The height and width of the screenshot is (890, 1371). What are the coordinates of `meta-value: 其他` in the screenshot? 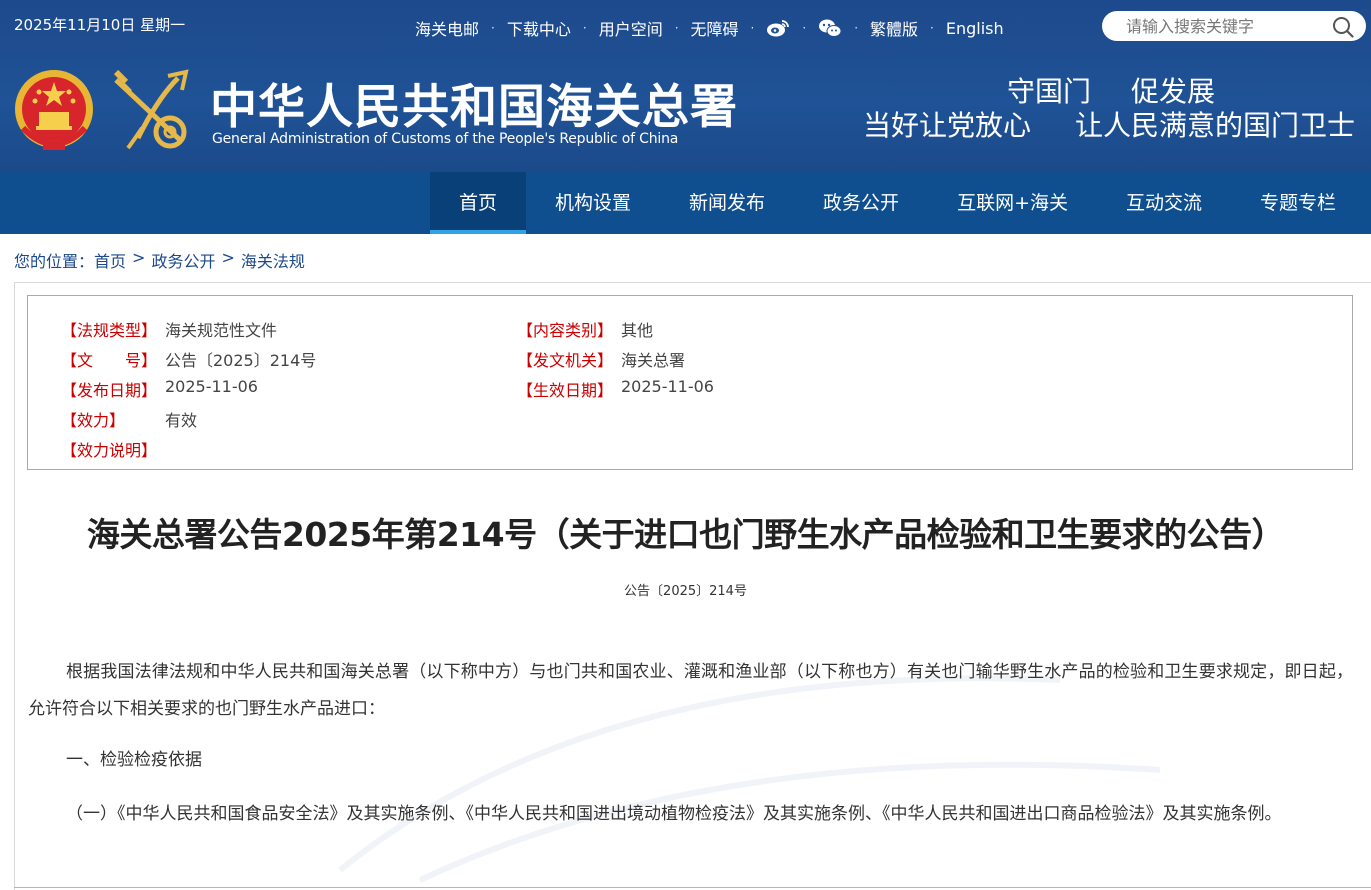 It's located at (637, 330).